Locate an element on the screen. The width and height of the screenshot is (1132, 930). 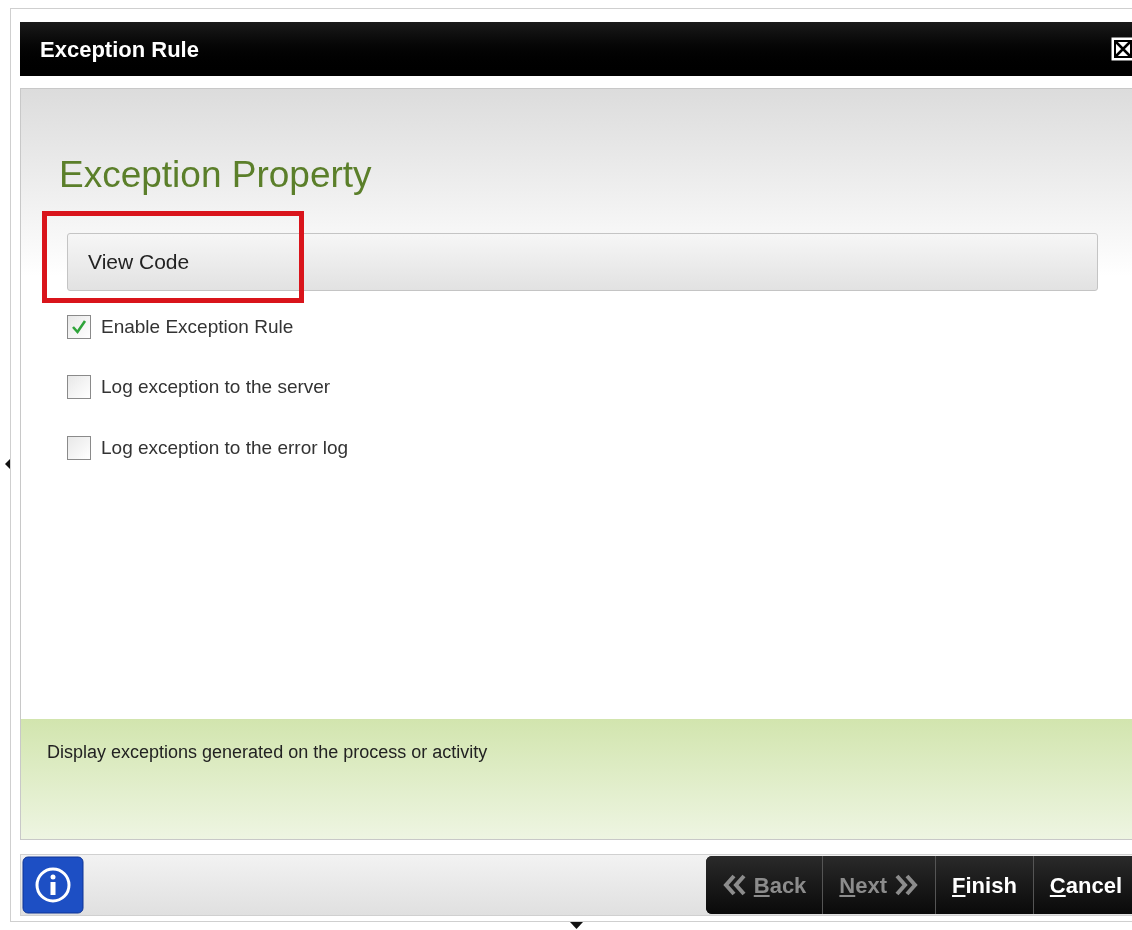
close-icon is located at coordinates (1121, 49).